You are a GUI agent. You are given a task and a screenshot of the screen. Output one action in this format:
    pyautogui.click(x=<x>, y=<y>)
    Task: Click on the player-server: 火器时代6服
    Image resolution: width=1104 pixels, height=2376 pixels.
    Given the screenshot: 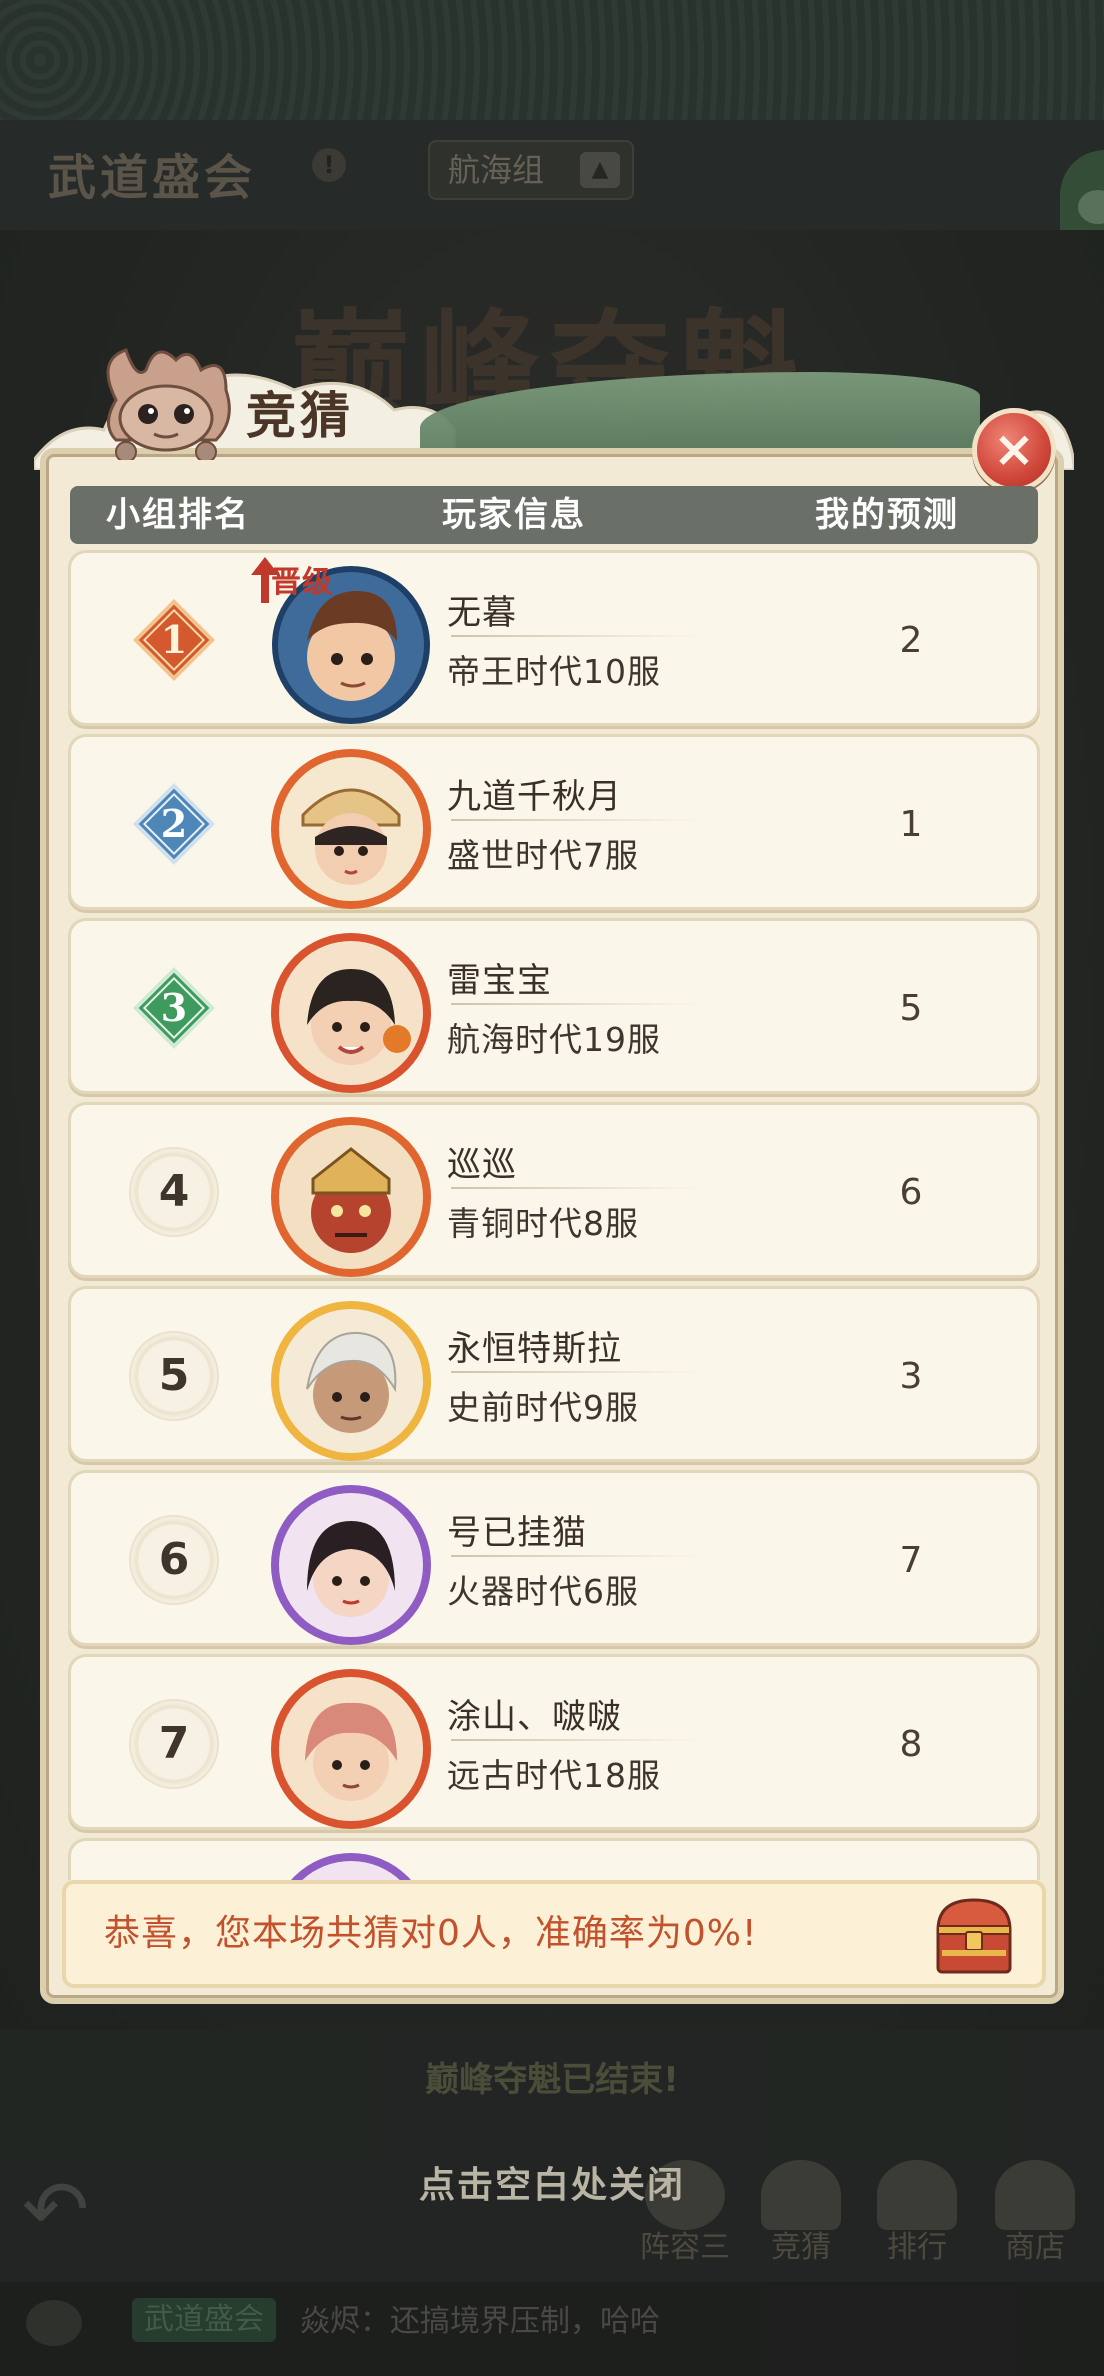 What is the action you would take?
    pyautogui.click(x=543, y=1591)
    